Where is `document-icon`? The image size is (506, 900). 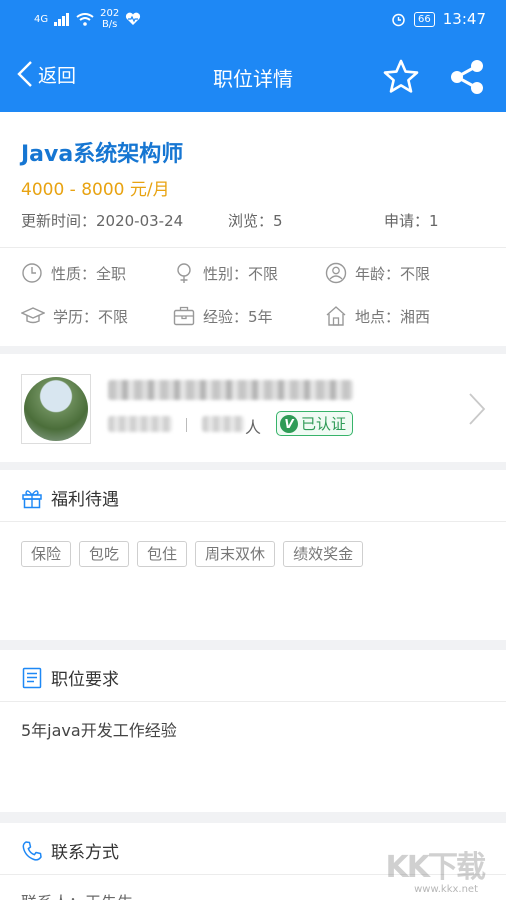 document-icon is located at coordinates (32, 677).